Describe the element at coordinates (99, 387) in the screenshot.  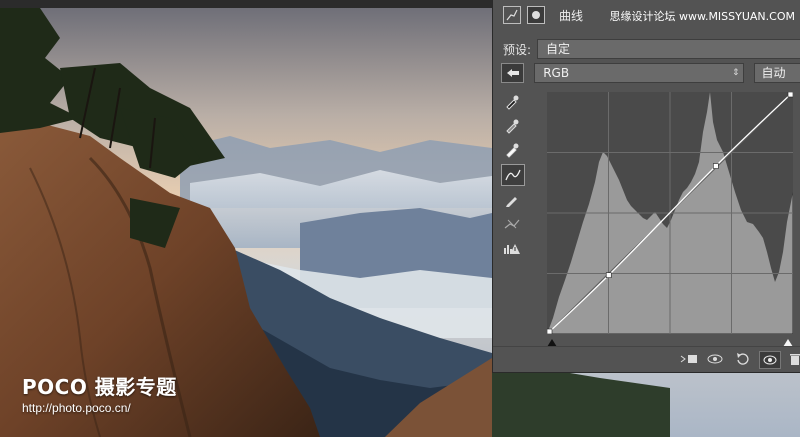
I see `watermark-brand: POCO 摄影专题` at that location.